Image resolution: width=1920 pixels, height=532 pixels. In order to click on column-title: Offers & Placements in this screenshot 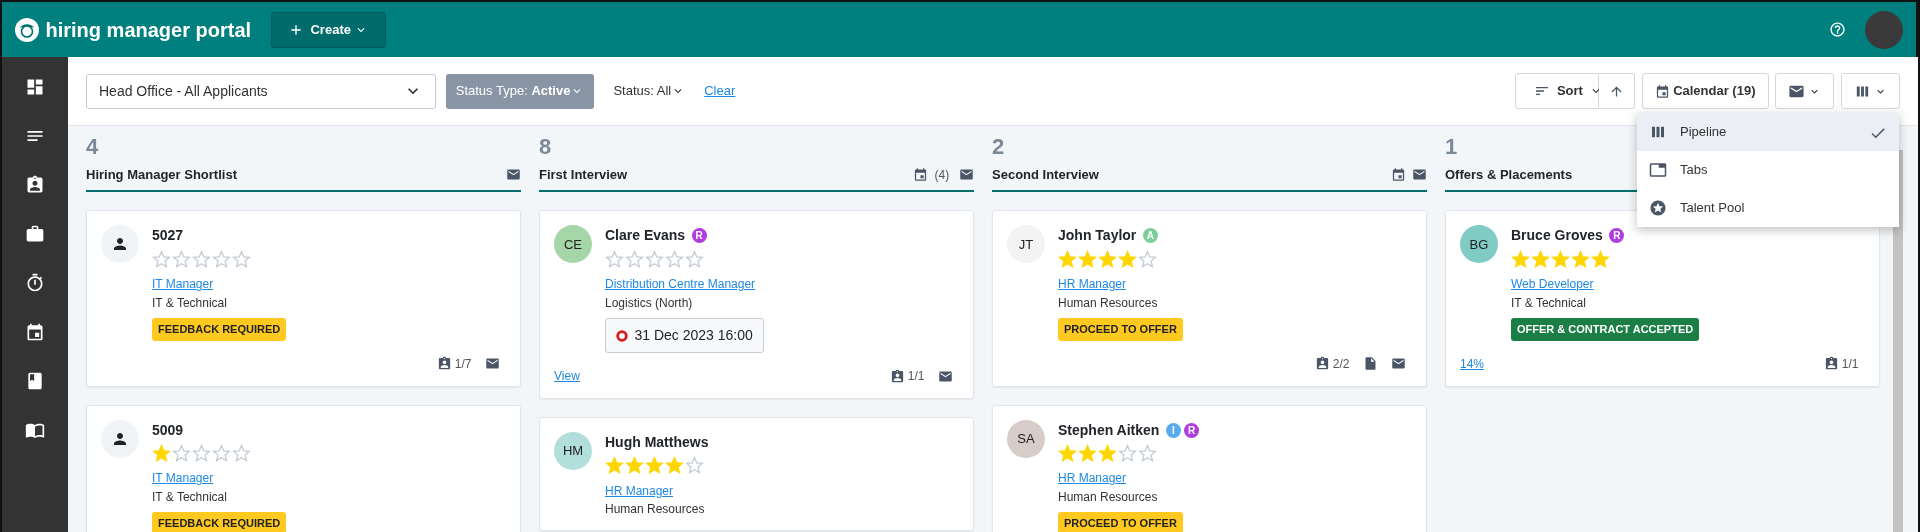, I will do `click(1509, 174)`.